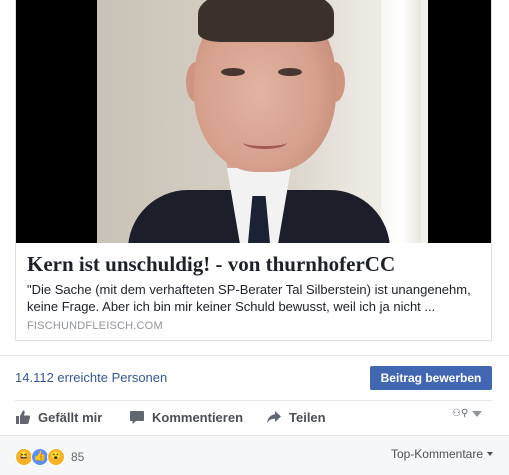 The height and width of the screenshot is (475, 509). What do you see at coordinates (23, 417) in the screenshot?
I see `thumbs-up-icon` at bounding box center [23, 417].